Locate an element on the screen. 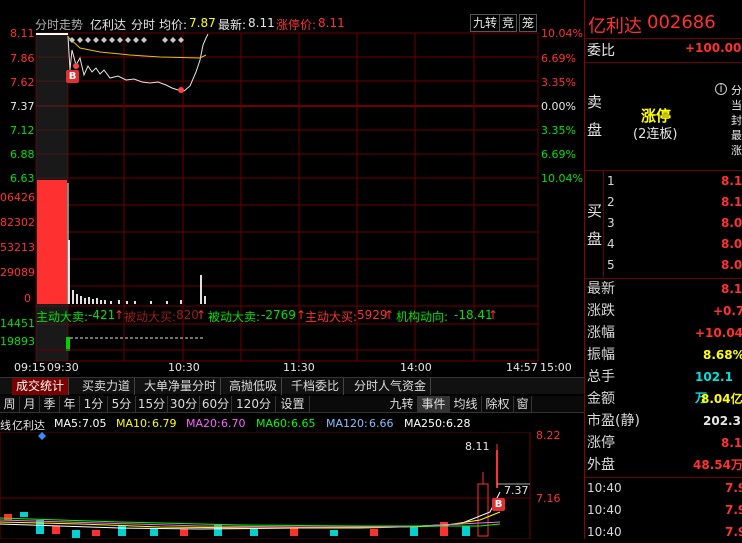  stat-row: 总手 102.1万 is located at coordinates (660, 387).